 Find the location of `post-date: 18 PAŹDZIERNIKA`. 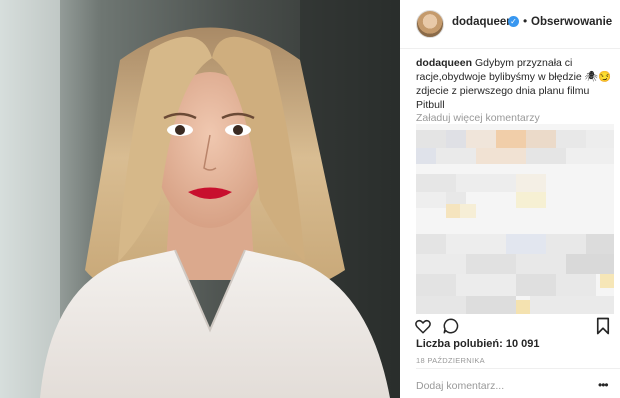

post-date: 18 PAŹDZIERNIKA is located at coordinates (450, 360).